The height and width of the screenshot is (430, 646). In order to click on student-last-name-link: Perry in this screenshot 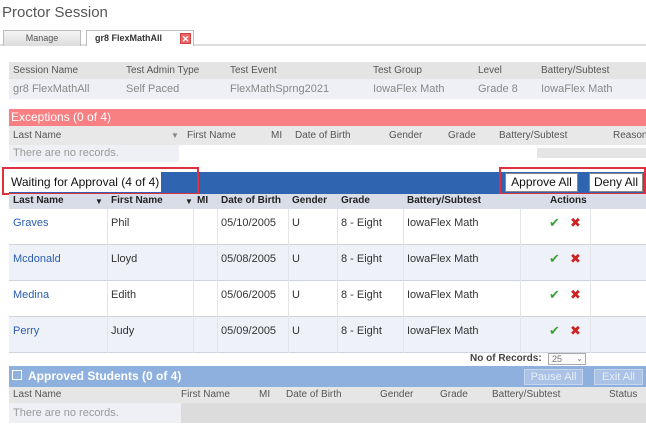, I will do `click(26, 331)`.